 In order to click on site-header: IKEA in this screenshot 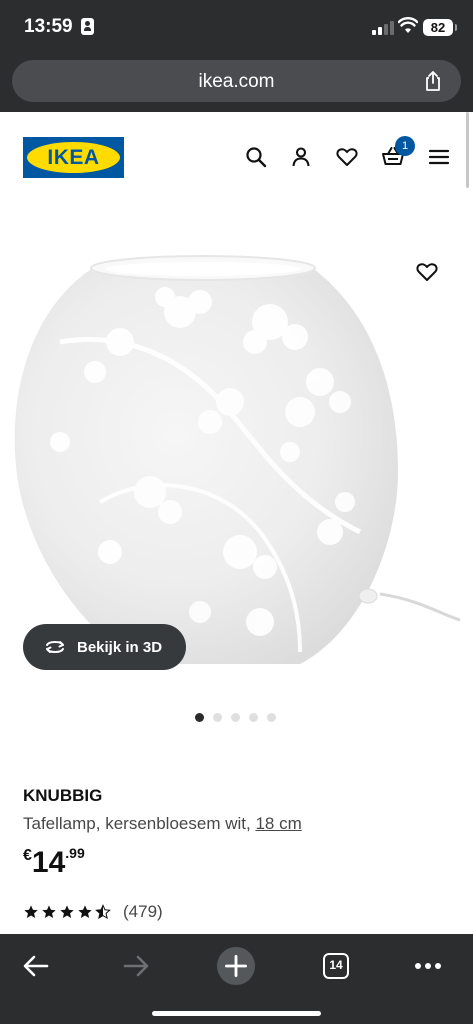, I will do `click(236, 157)`.